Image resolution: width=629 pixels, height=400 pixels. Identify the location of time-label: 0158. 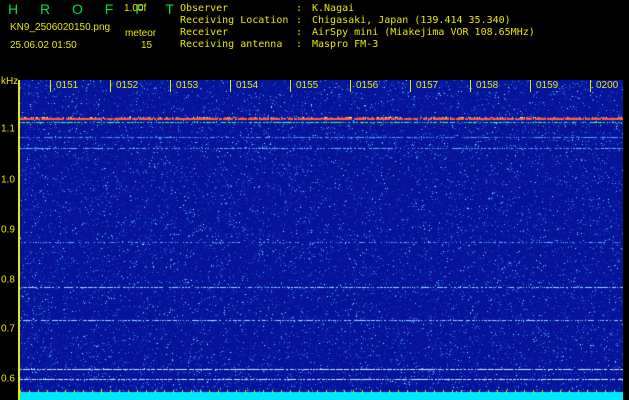
(487, 85).